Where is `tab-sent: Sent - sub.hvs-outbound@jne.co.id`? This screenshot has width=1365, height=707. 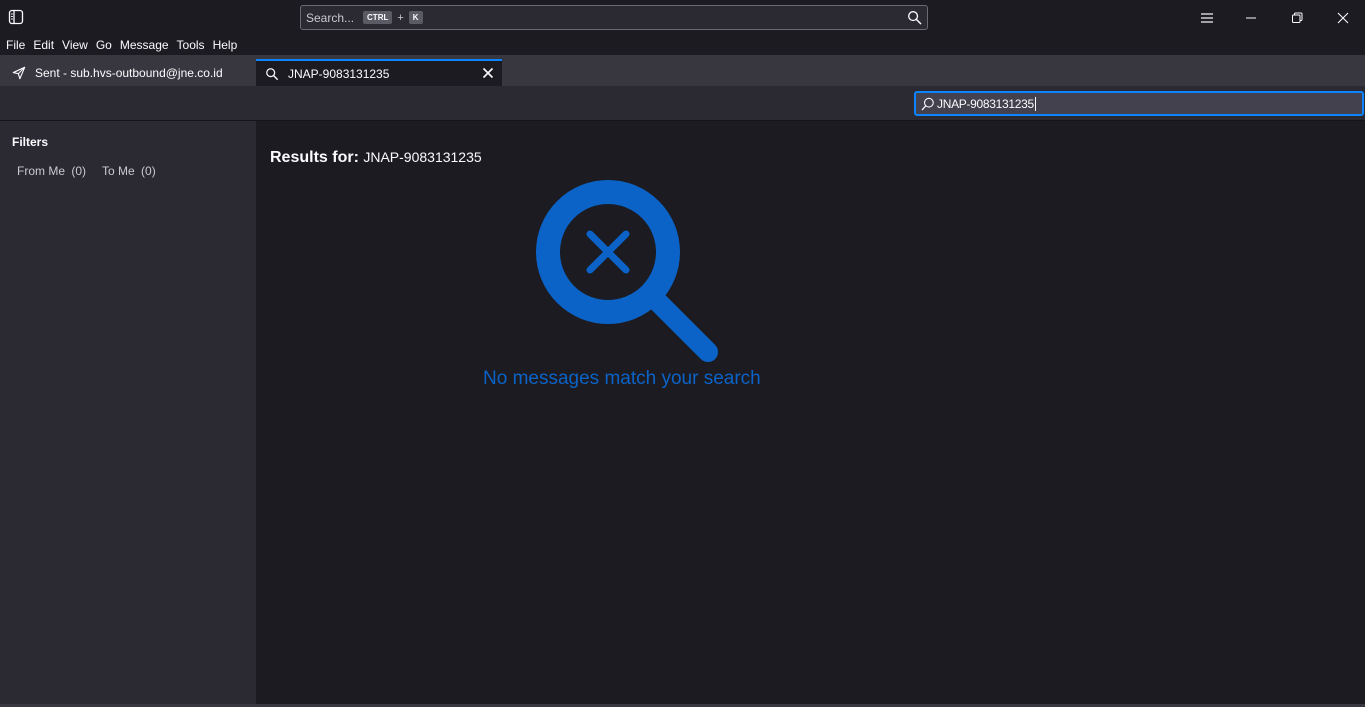 tab-sent: Sent - sub.hvs-outbound@jne.co.id is located at coordinates (128, 72).